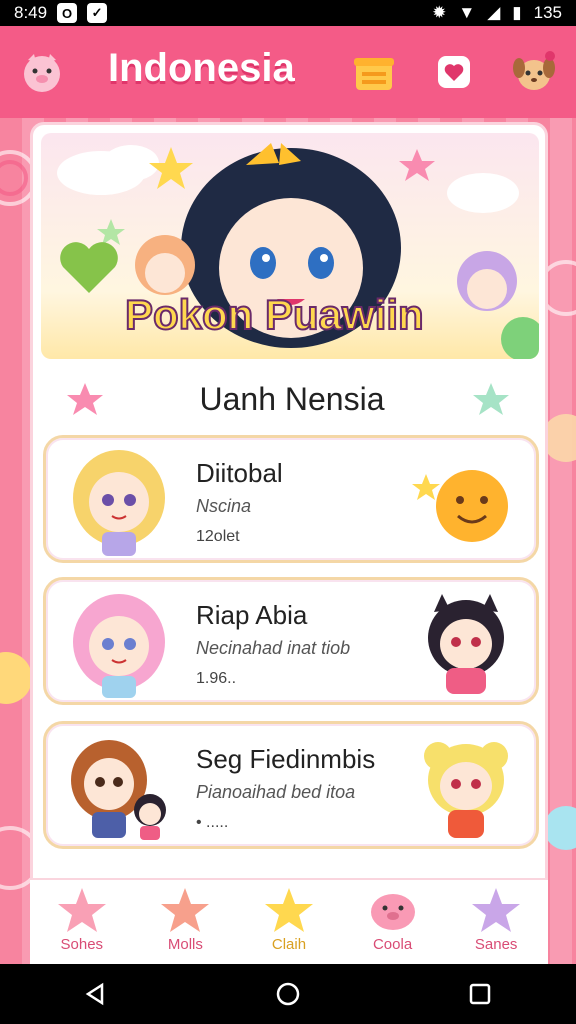  Describe the element at coordinates (534, 72) in the screenshot. I see `puppy-face-icon` at that location.